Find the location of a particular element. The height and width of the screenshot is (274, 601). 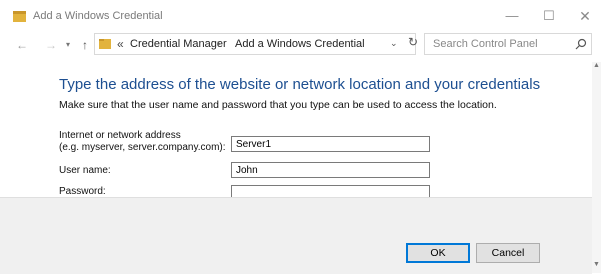

maximize-button: ☐ is located at coordinates (549, 16).